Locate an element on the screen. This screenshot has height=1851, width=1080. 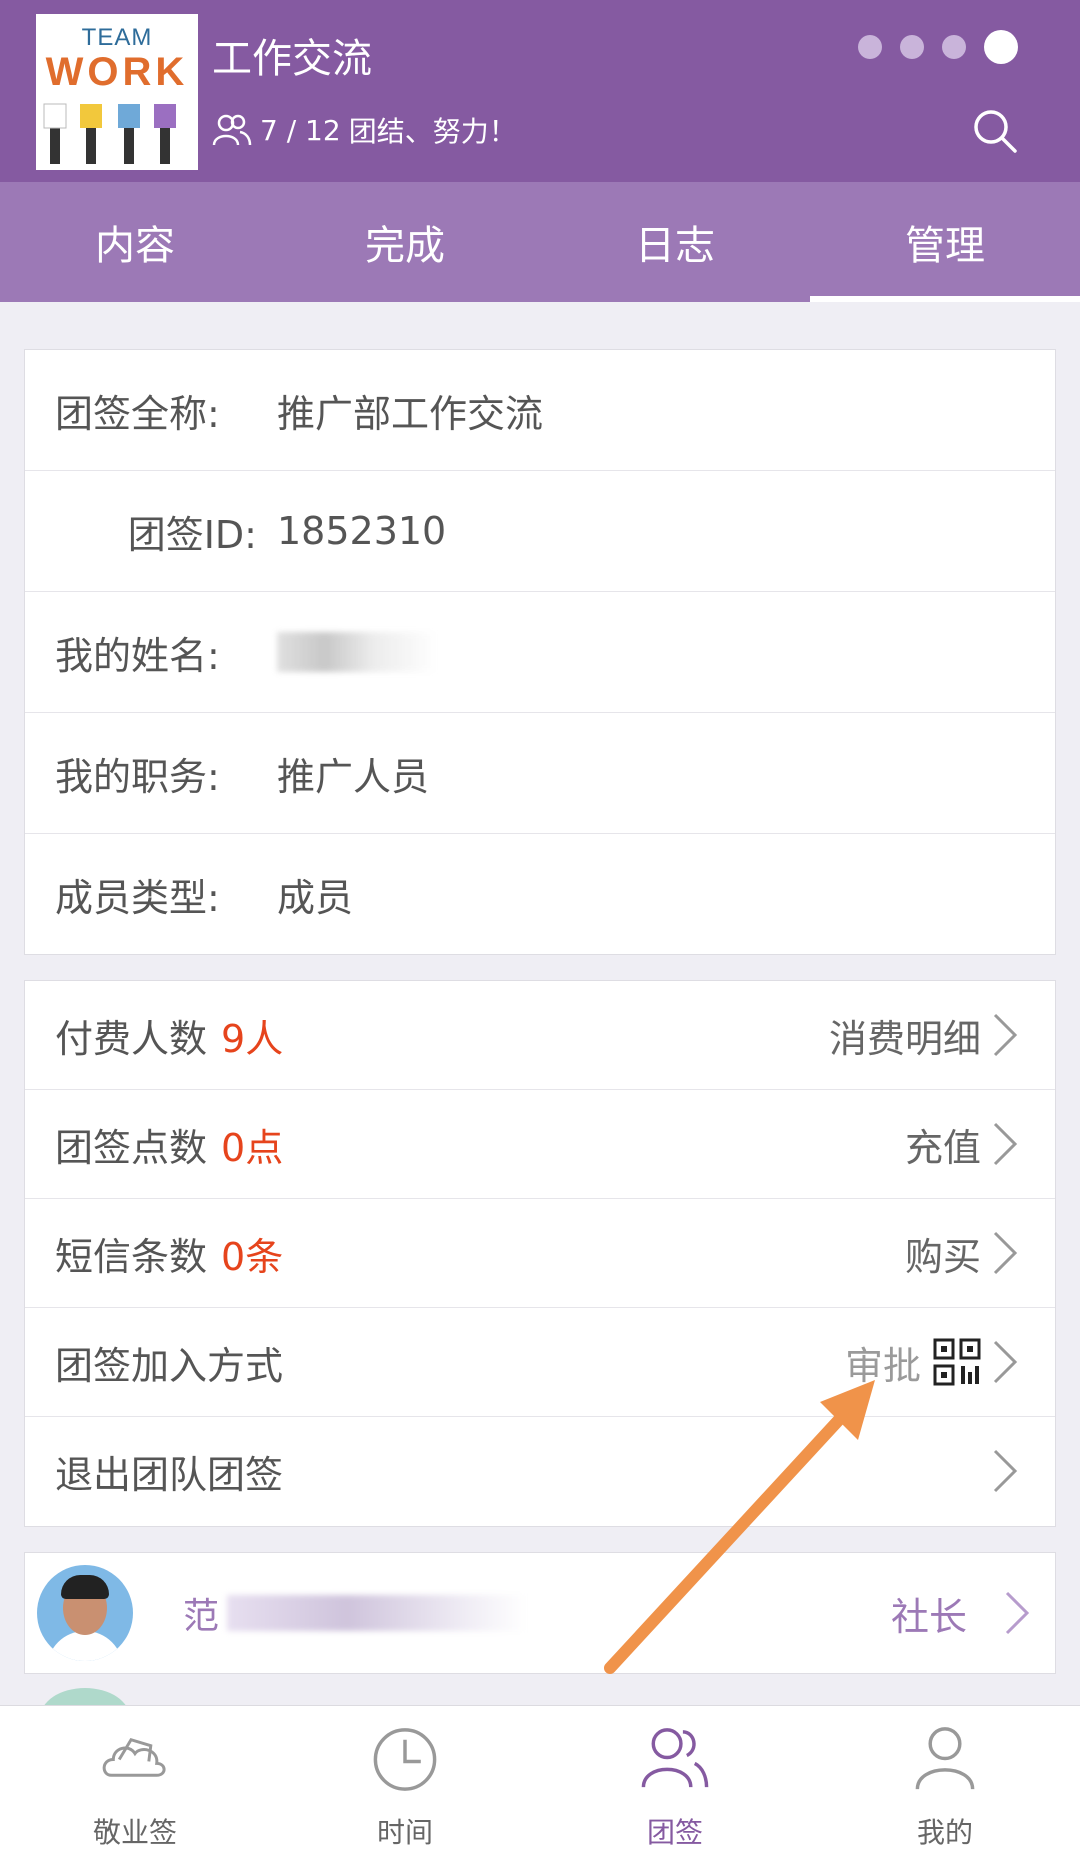
nav-label-notes: 敬业签 is located at coordinates (134, 1832).